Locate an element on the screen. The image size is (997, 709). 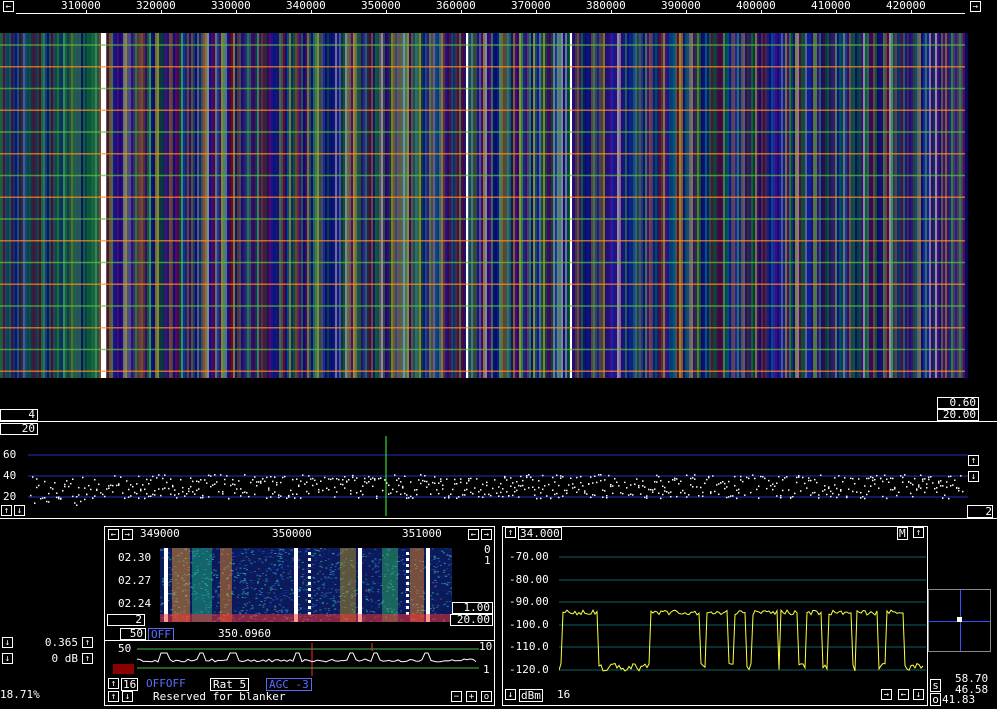
hires-range-box: 20.00 is located at coordinates (471, 620).